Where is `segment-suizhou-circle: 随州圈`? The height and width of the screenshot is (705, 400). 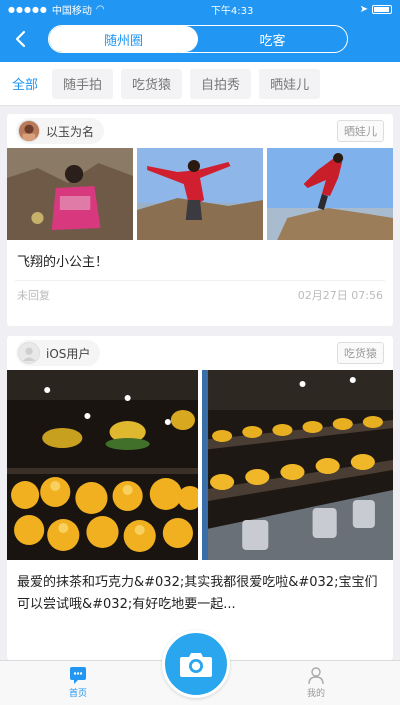
segment-suizhou-circle: 随州圈 is located at coordinates (123, 39).